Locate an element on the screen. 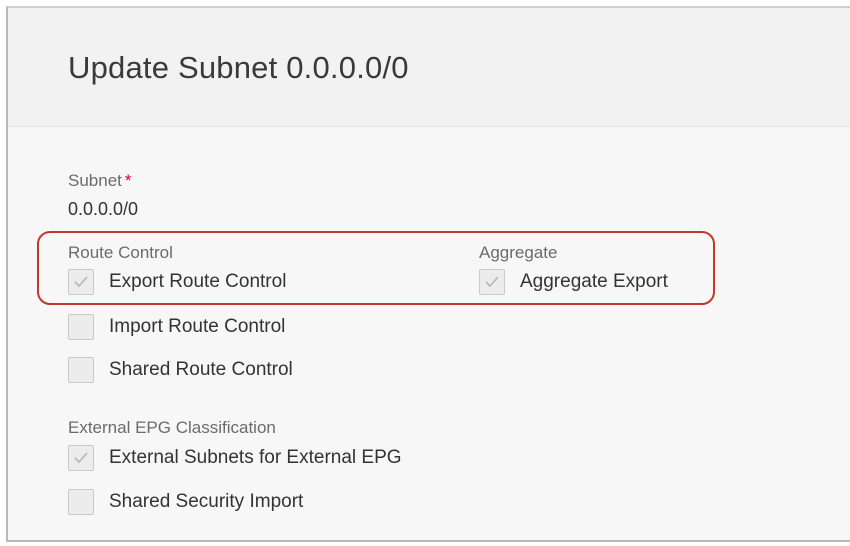  subnet-label-text: Subnet is located at coordinates (95, 180).